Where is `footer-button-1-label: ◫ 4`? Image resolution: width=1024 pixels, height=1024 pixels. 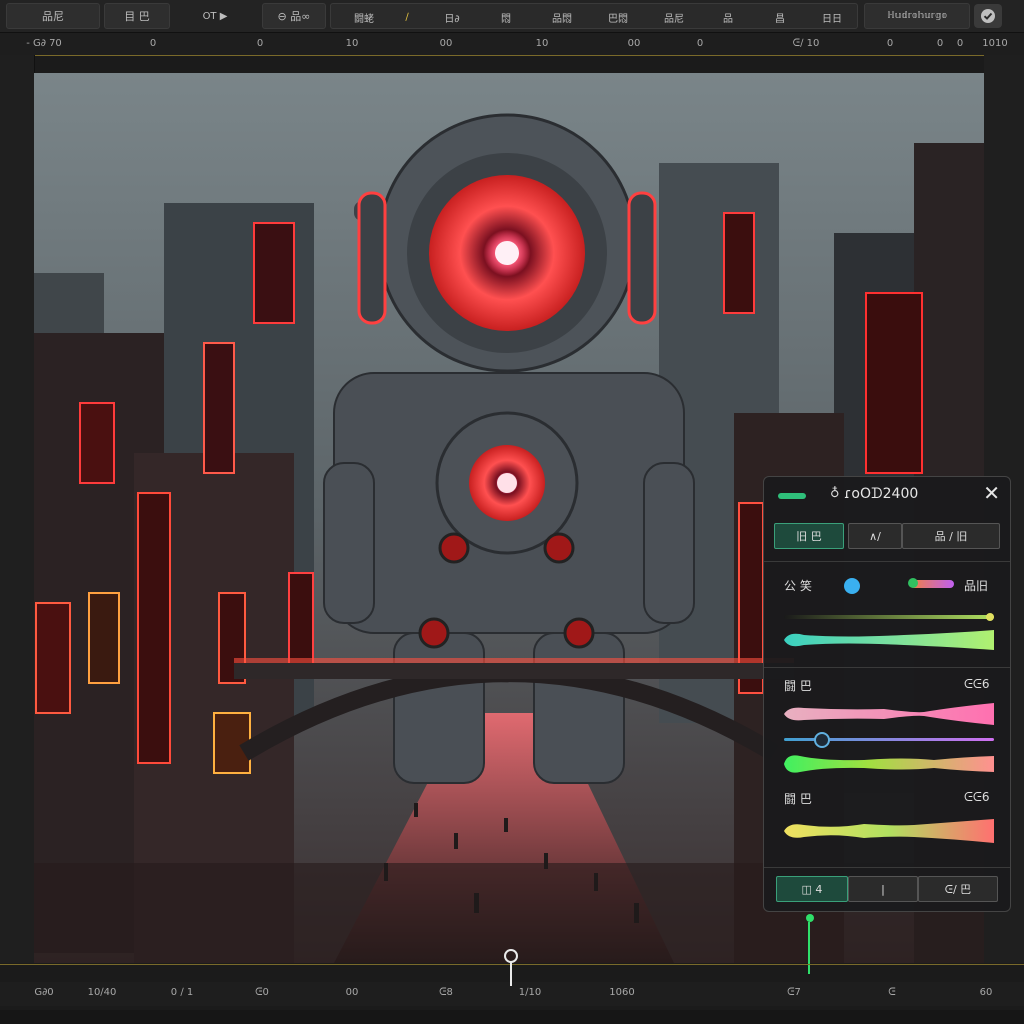 footer-button-1-label: ◫ 4 is located at coordinates (812, 889).